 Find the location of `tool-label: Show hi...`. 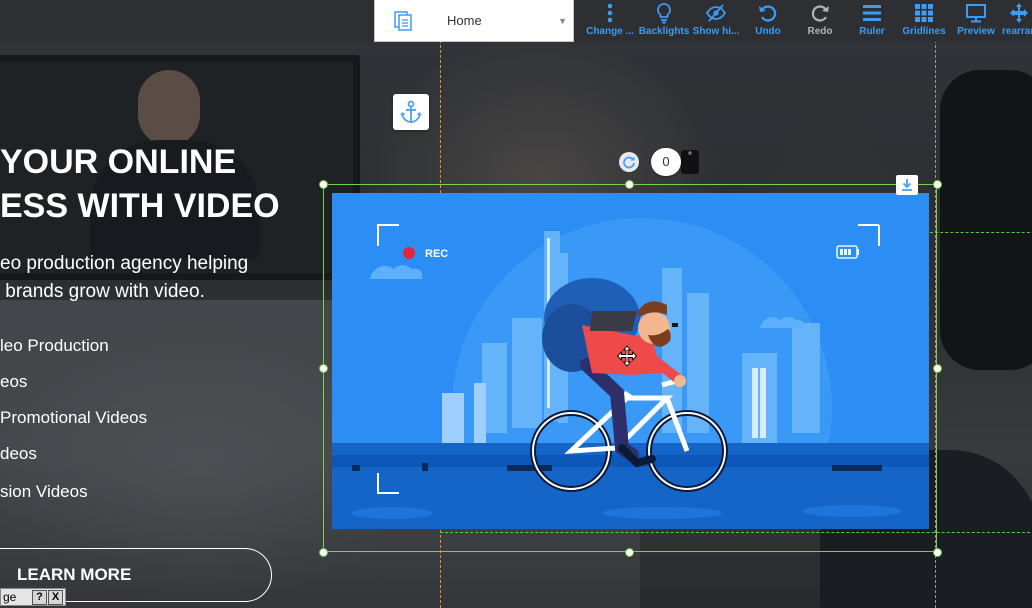

tool-label: Show hi... is located at coordinates (716, 31).